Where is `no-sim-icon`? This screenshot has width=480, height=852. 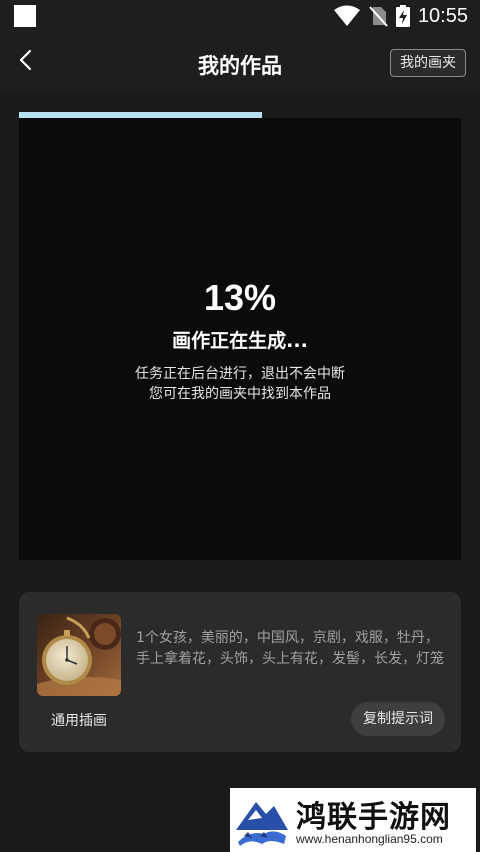 no-sim-icon is located at coordinates (378, 16).